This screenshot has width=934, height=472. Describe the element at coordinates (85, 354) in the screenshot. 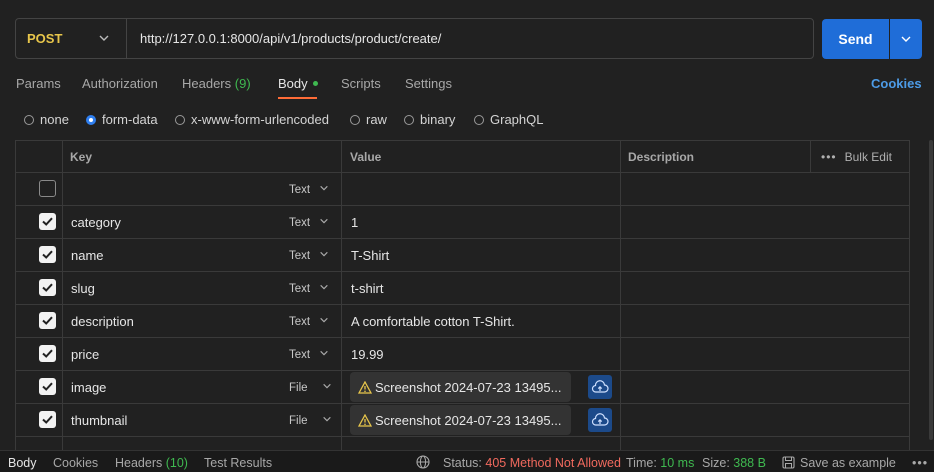

I see `key-cell: price` at that location.